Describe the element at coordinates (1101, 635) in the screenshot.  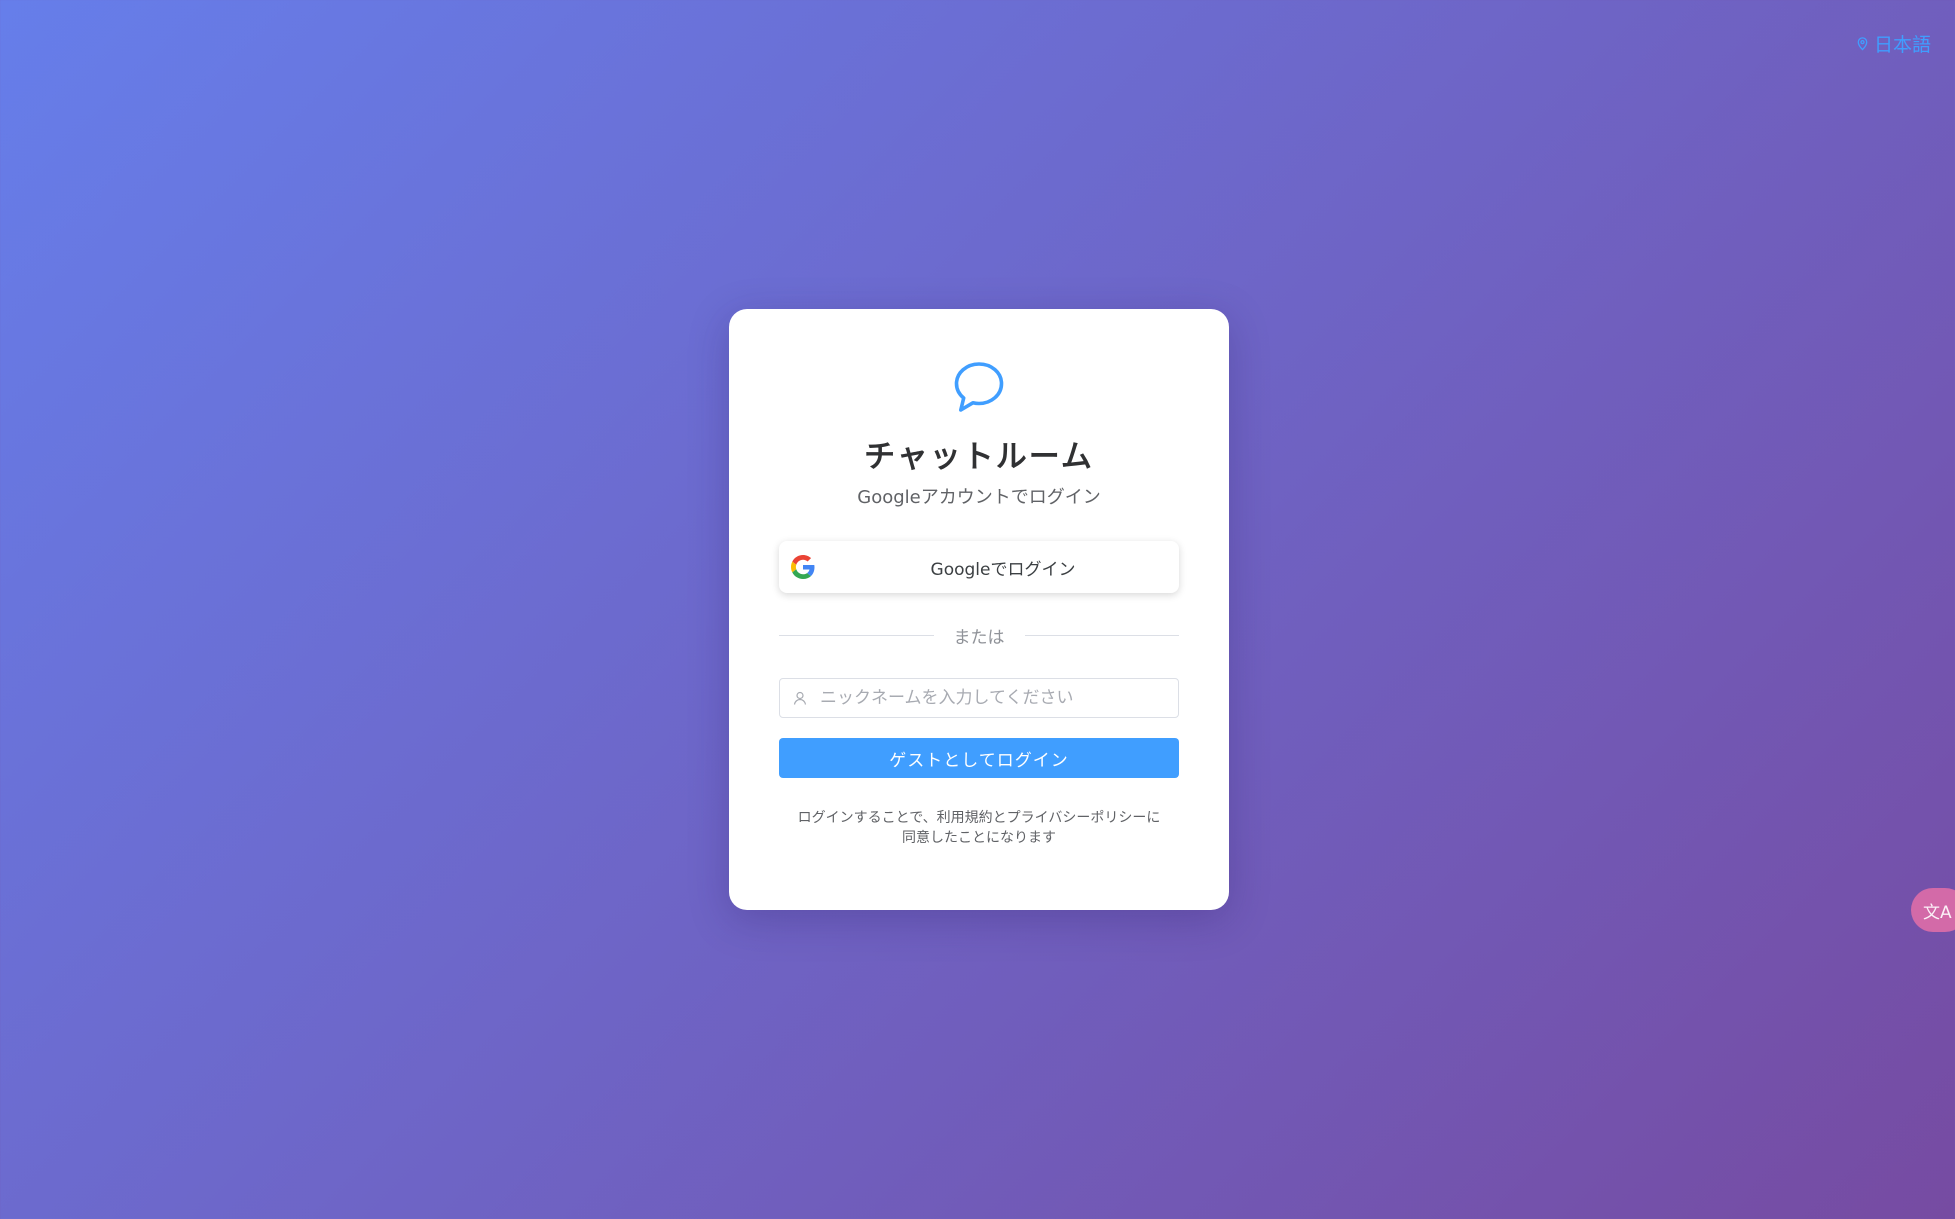
I see `divider-line-right` at that location.